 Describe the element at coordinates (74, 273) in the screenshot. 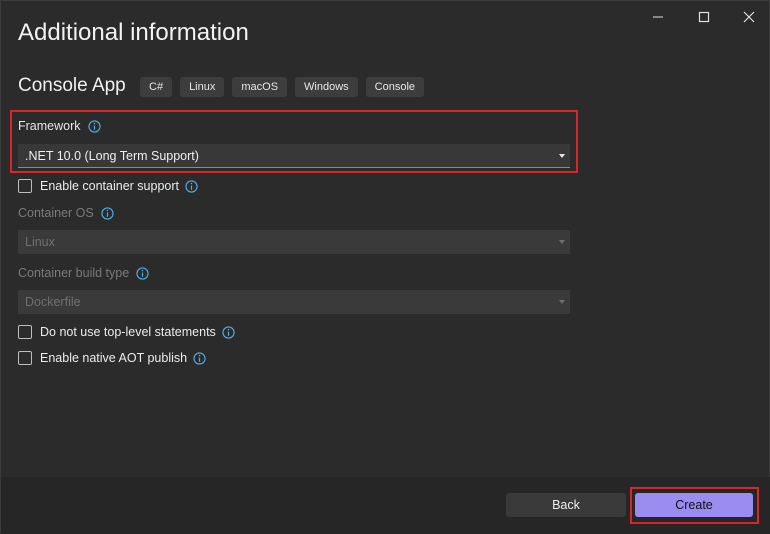

I see `container-build-type-label: Container build type` at that location.